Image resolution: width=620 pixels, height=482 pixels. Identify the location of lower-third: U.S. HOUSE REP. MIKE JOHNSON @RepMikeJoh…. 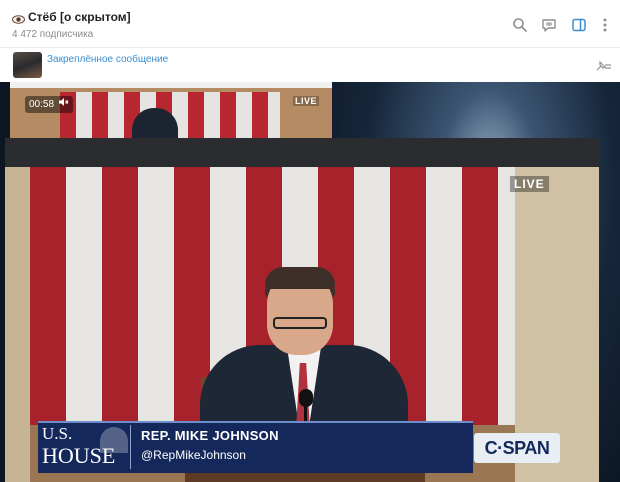
(255, 447).